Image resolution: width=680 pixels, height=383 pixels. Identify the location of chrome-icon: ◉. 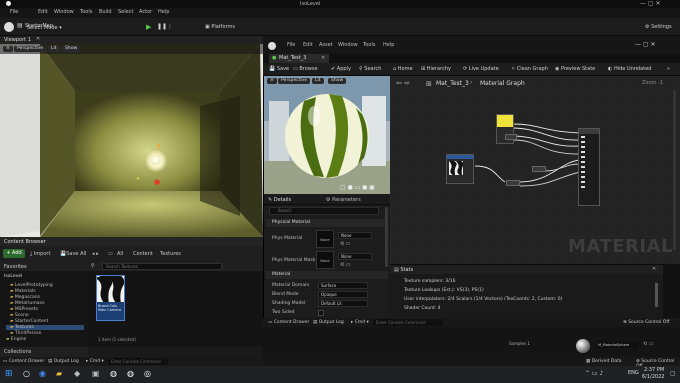
(42, 373).